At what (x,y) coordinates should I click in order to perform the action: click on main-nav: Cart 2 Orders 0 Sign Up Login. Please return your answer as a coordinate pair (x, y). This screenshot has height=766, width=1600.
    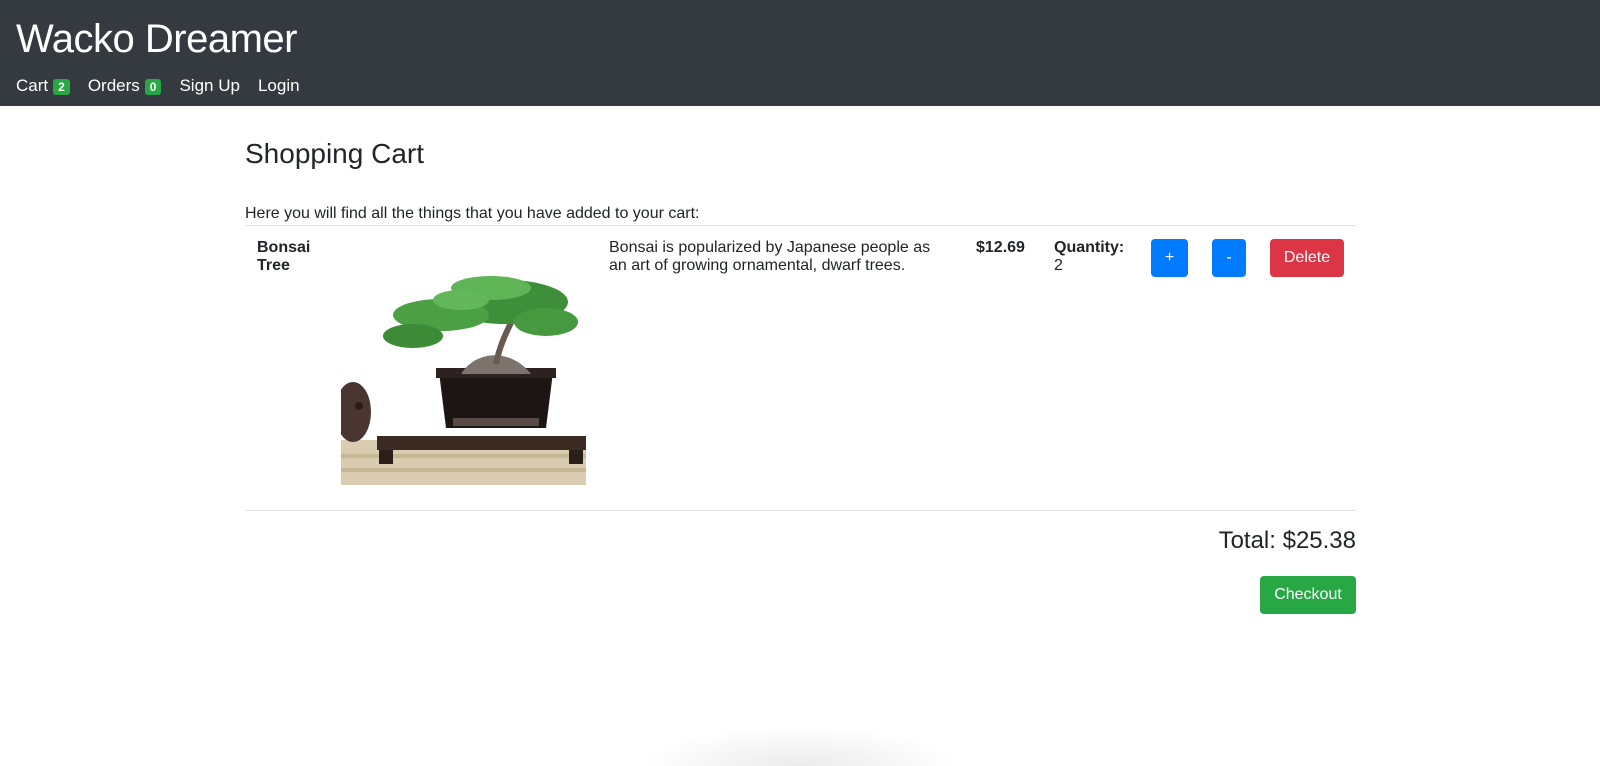
    Looking at the image, I should click on (167, 86).